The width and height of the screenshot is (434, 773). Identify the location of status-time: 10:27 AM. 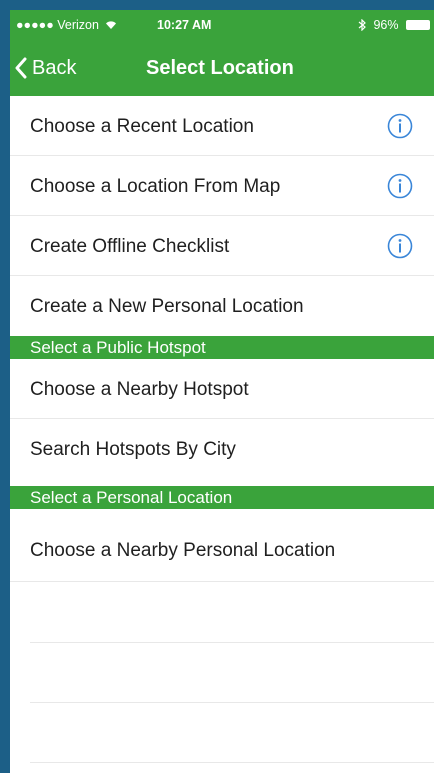
(184, 25).